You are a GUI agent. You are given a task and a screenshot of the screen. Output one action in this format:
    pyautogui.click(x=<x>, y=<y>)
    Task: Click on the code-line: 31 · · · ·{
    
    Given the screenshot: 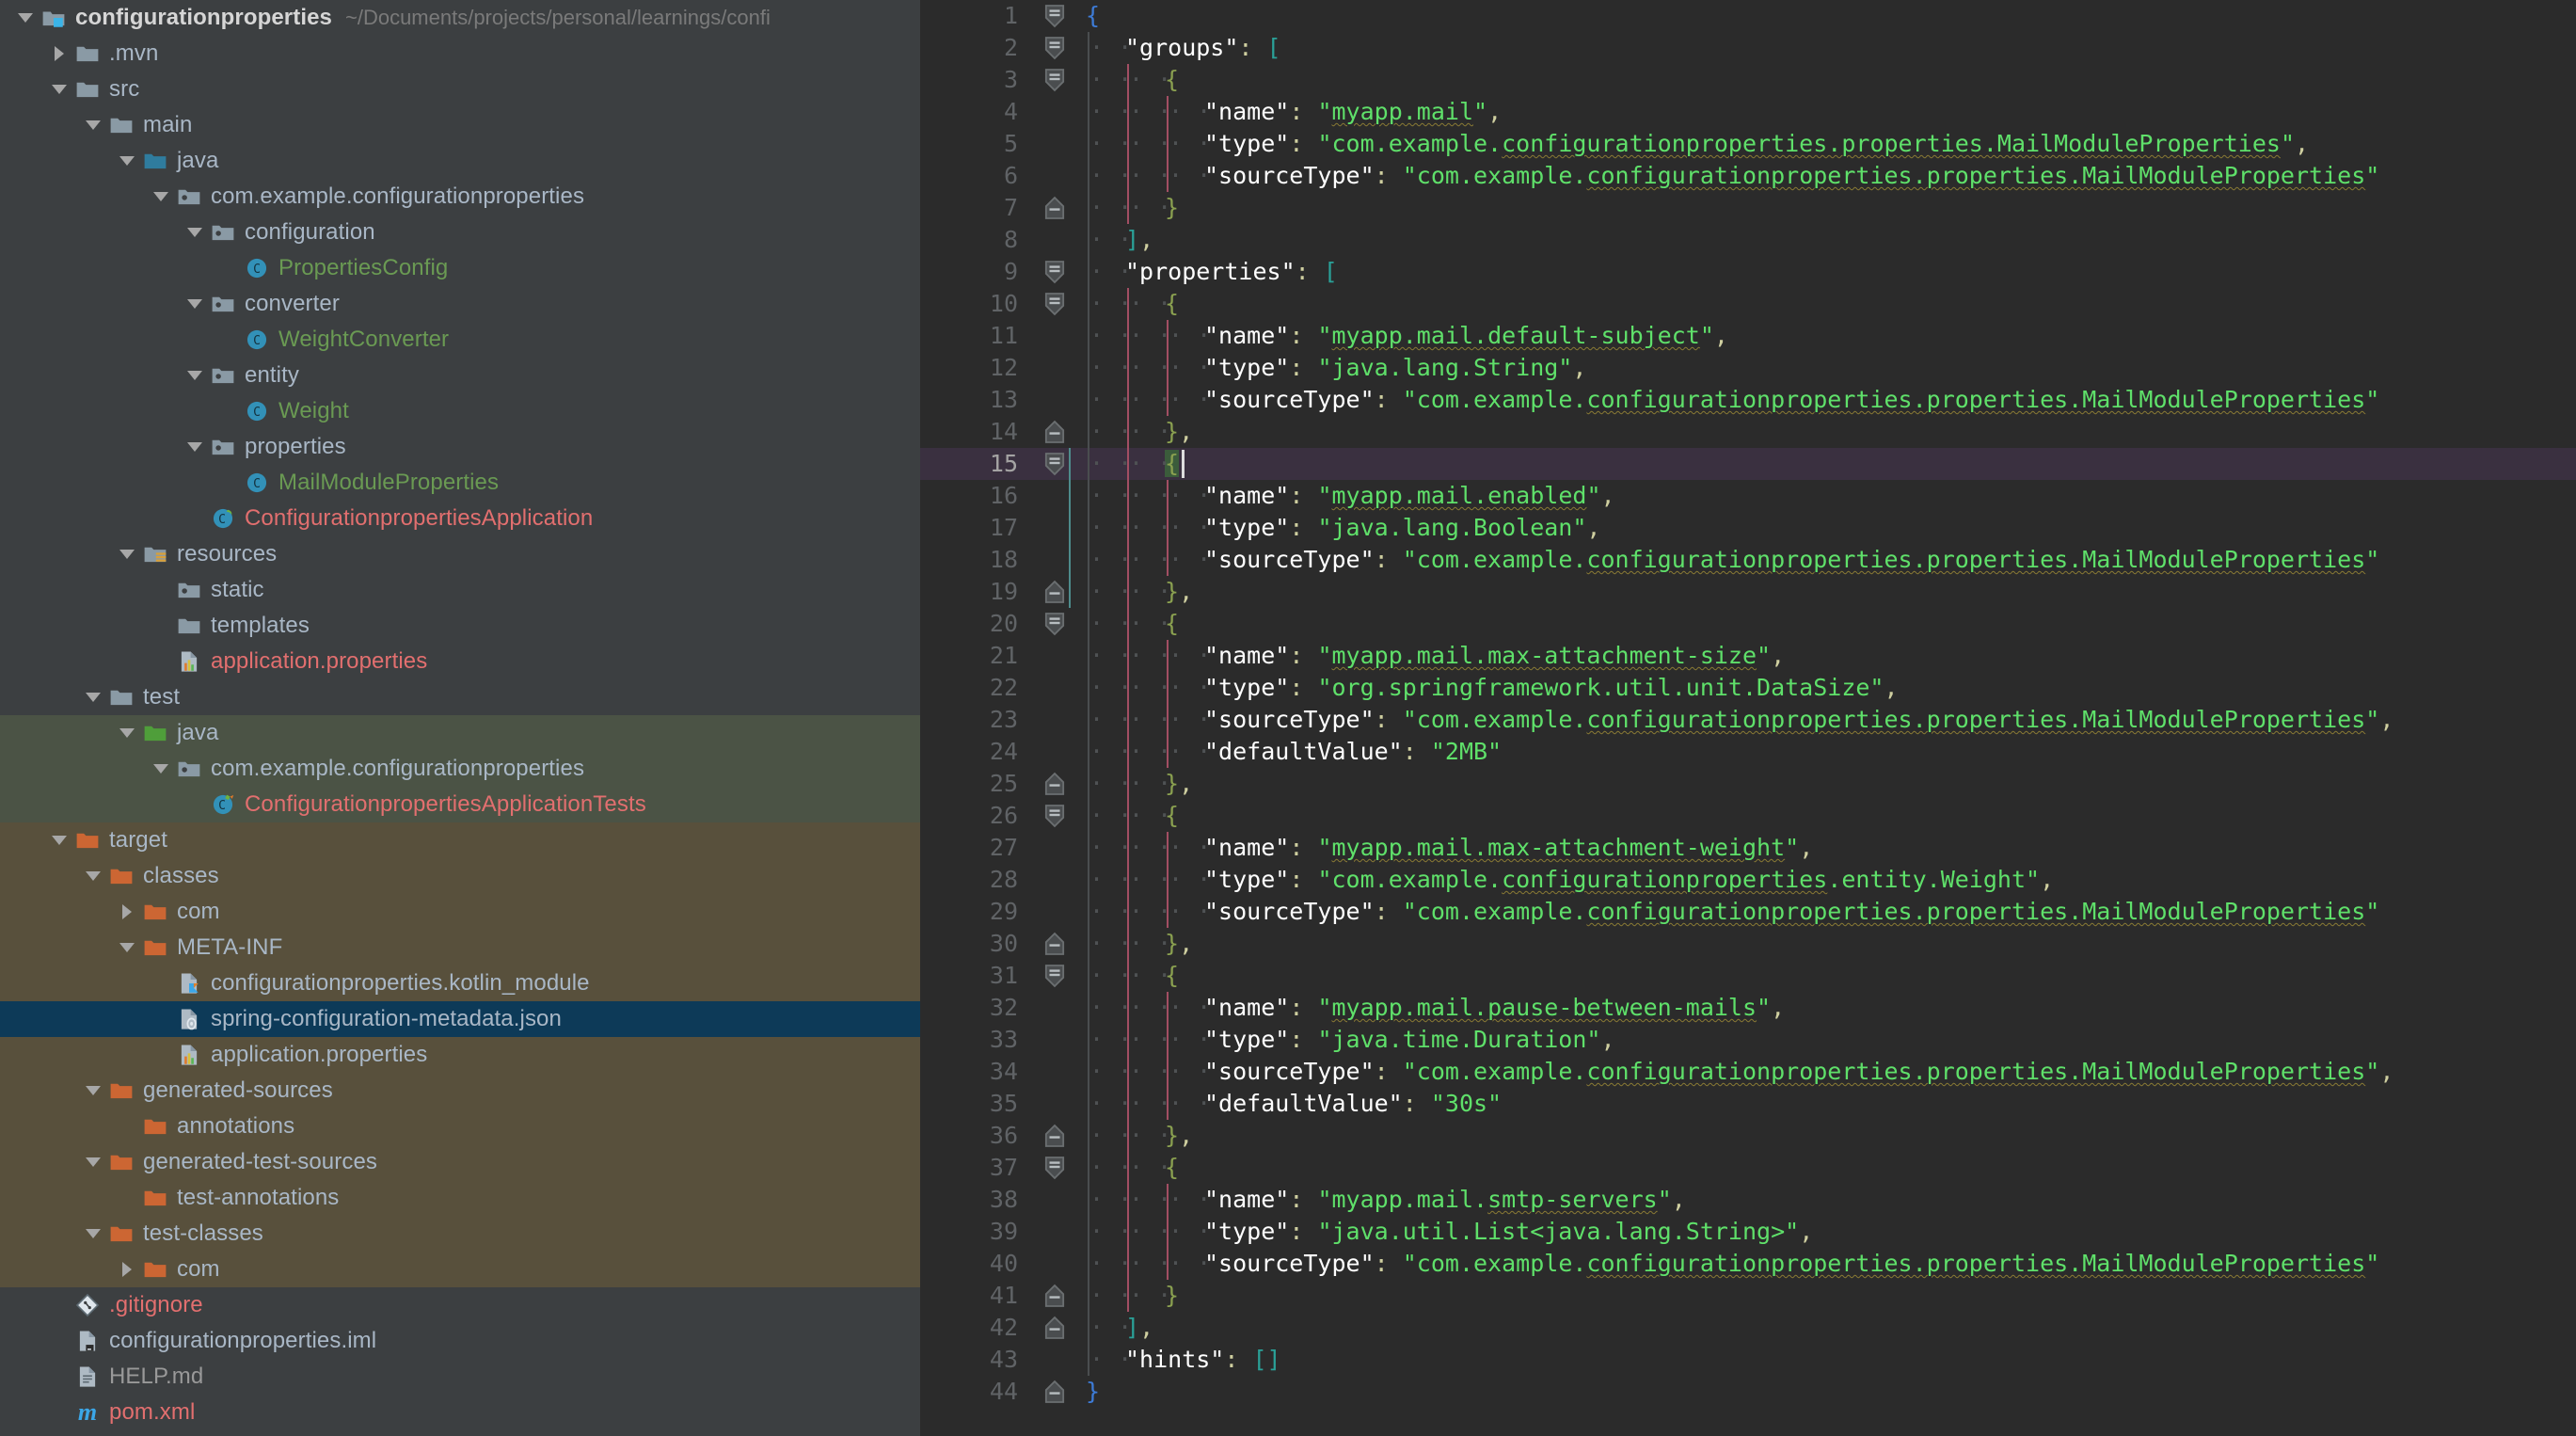 What is the action you would take?
    pyautogui.click(x=1748, y=976)
    